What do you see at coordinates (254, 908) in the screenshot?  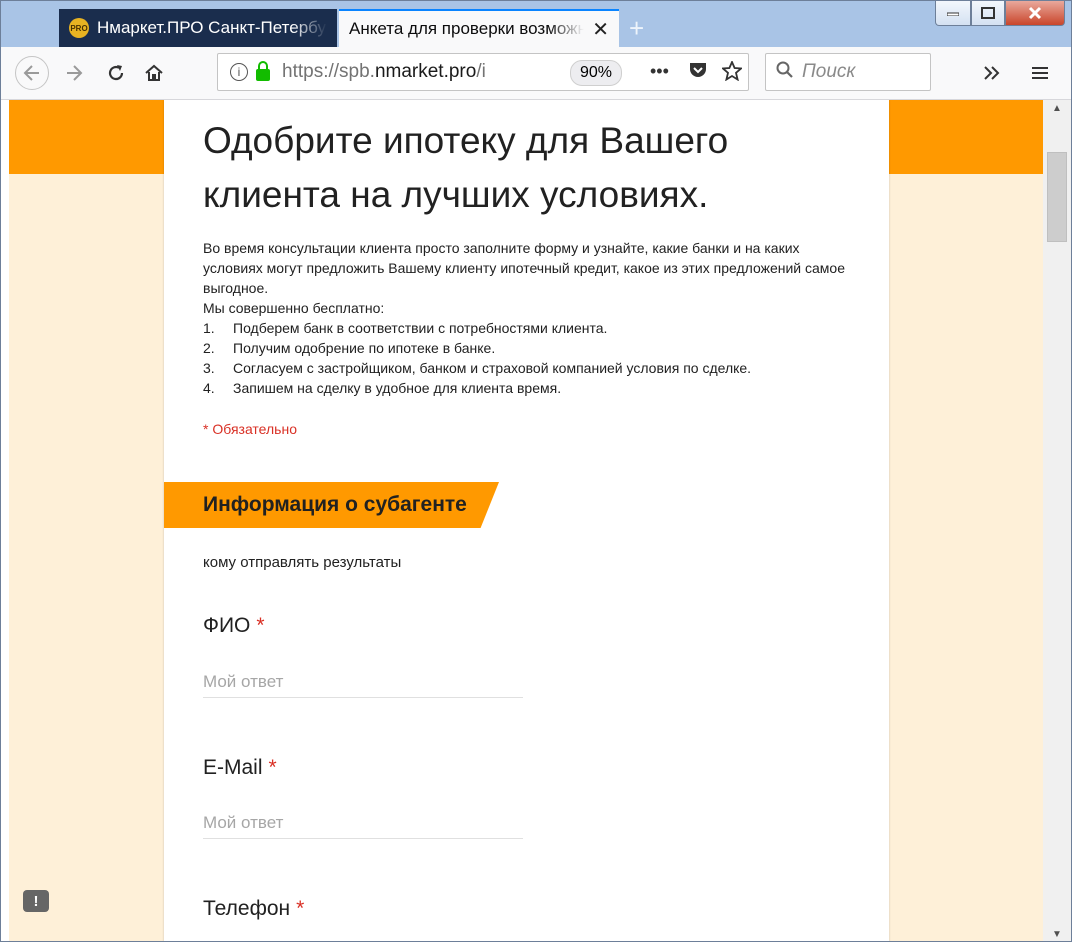 I see `question-phone-label: Телефон *` at bounding box center [254, 908].